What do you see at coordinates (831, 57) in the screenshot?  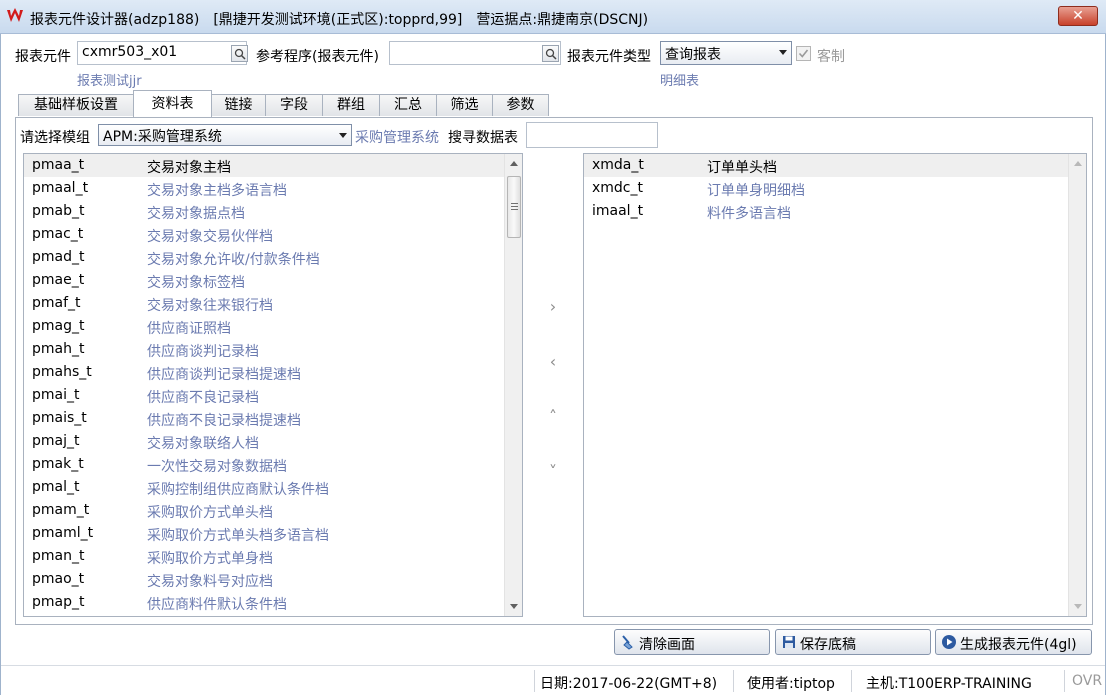 I see `custom-label: 客制` at bounding box center [831, 57].